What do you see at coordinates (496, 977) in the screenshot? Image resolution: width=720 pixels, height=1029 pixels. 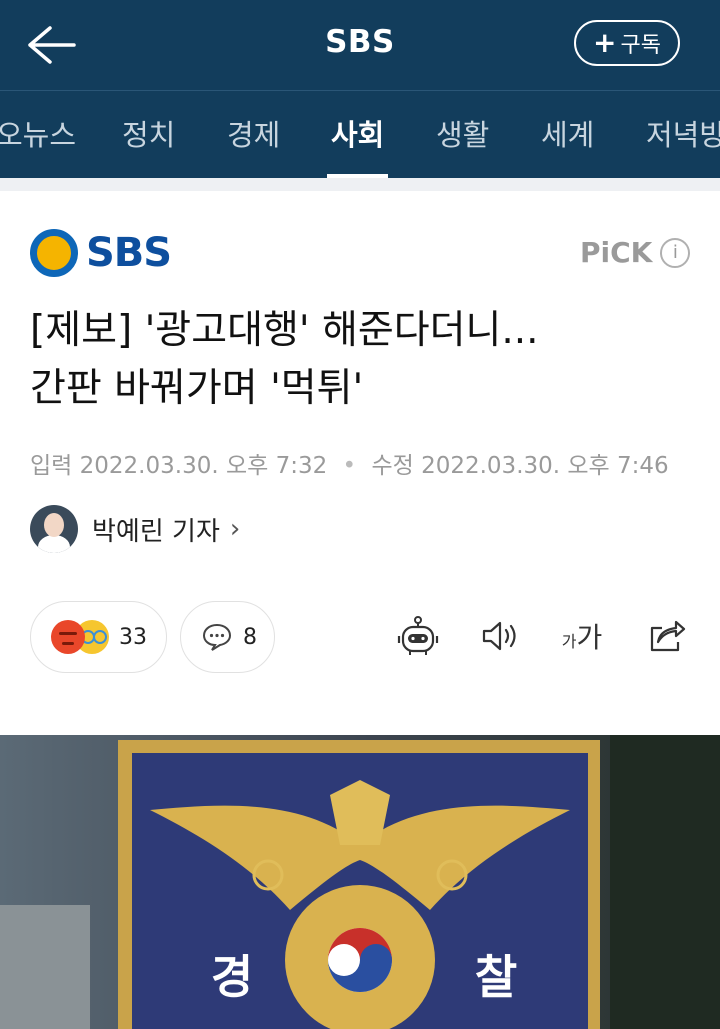 I see `emblem-right-char: 찰` at bounding box center [496, 977].